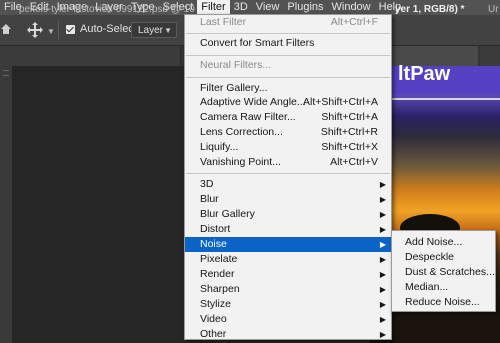 This screenshot has height=343, width=500. I want to click on menu-item-pixelate: Pixelate ▶, so click(288, 259).